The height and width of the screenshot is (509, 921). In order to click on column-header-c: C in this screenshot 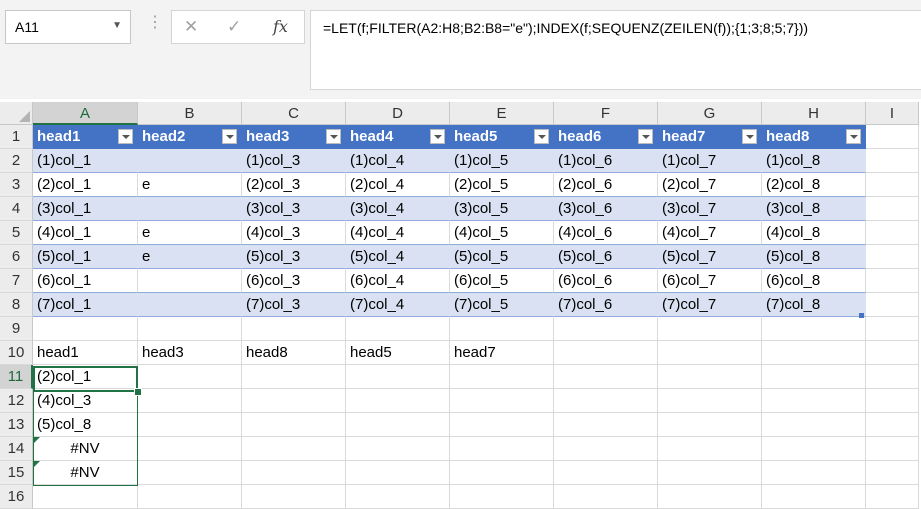, I will do `click(294, 113)`.